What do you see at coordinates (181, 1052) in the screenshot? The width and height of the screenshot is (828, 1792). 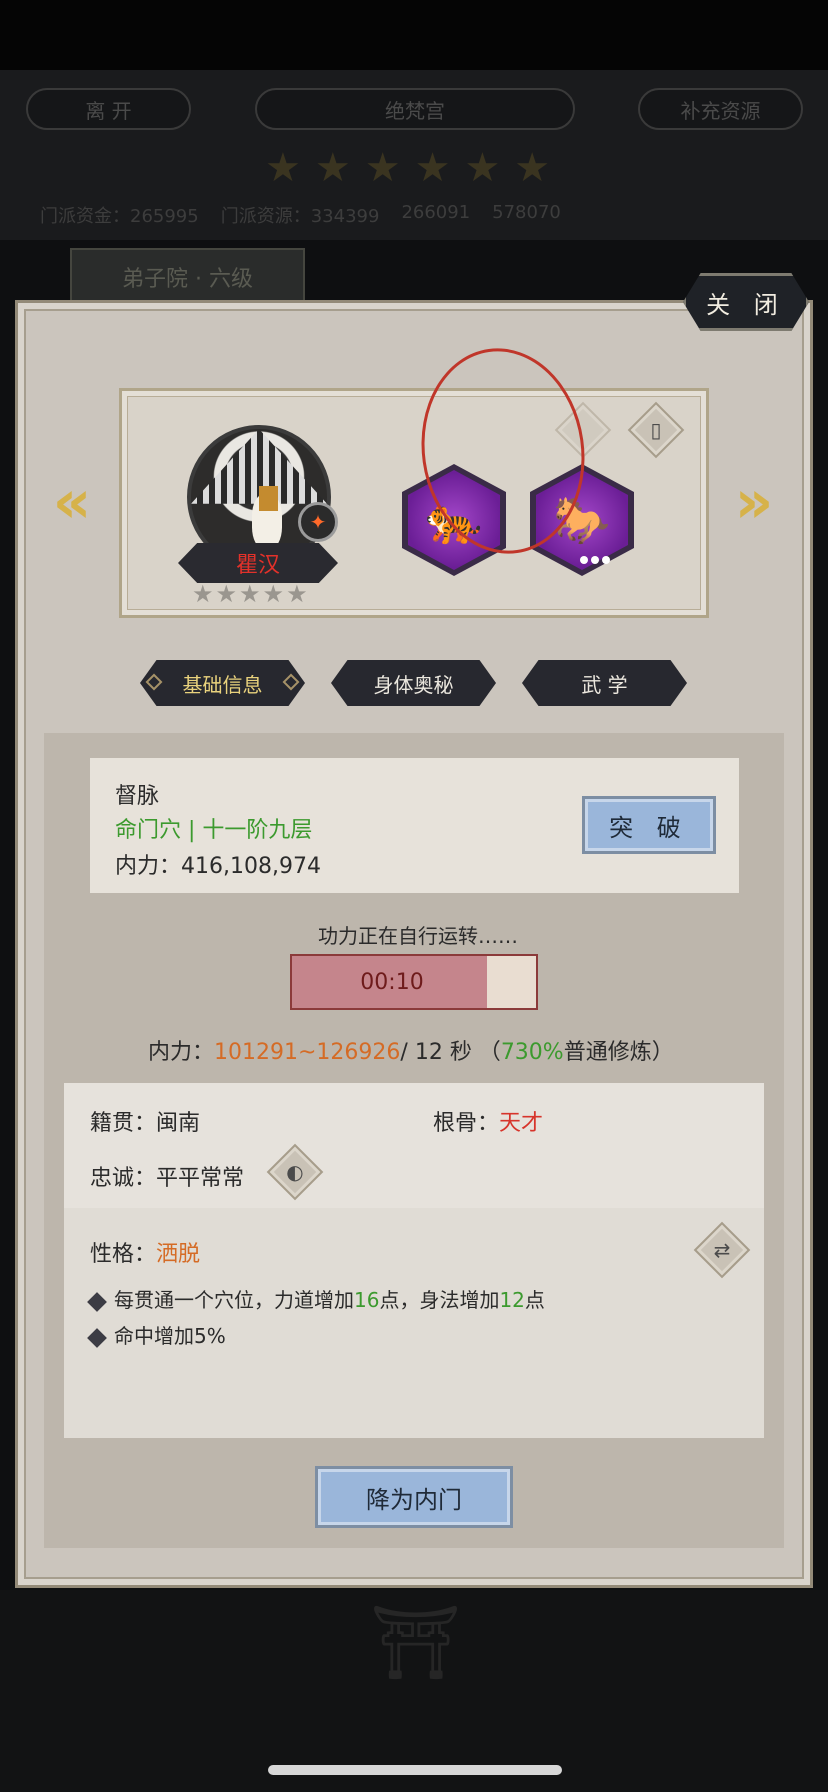 I see `rate-label: 内力：` at bounding box center [181, 1052].